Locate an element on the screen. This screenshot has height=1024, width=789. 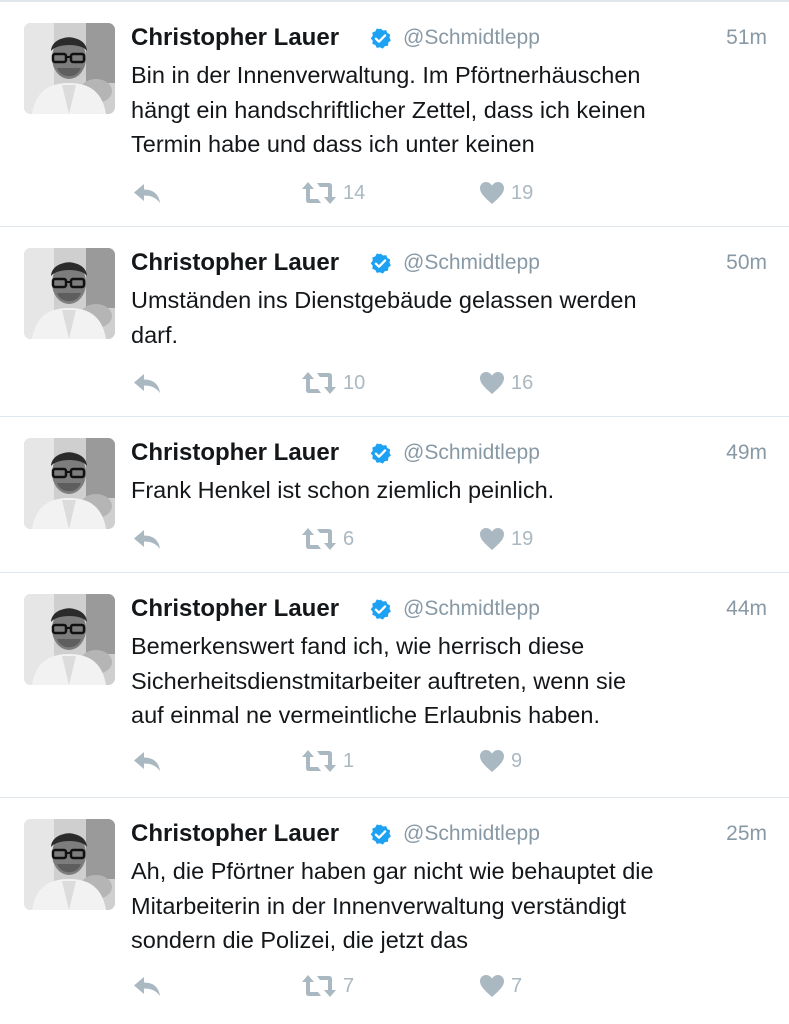
tweet-timestamp: 25m is located at coordinates (746, 834).